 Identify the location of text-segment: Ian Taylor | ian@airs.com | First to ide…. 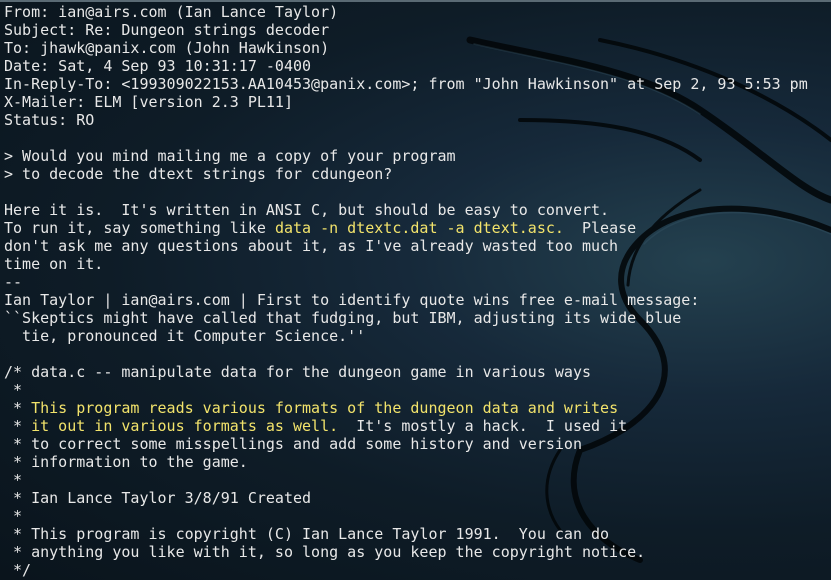
(352, 300).